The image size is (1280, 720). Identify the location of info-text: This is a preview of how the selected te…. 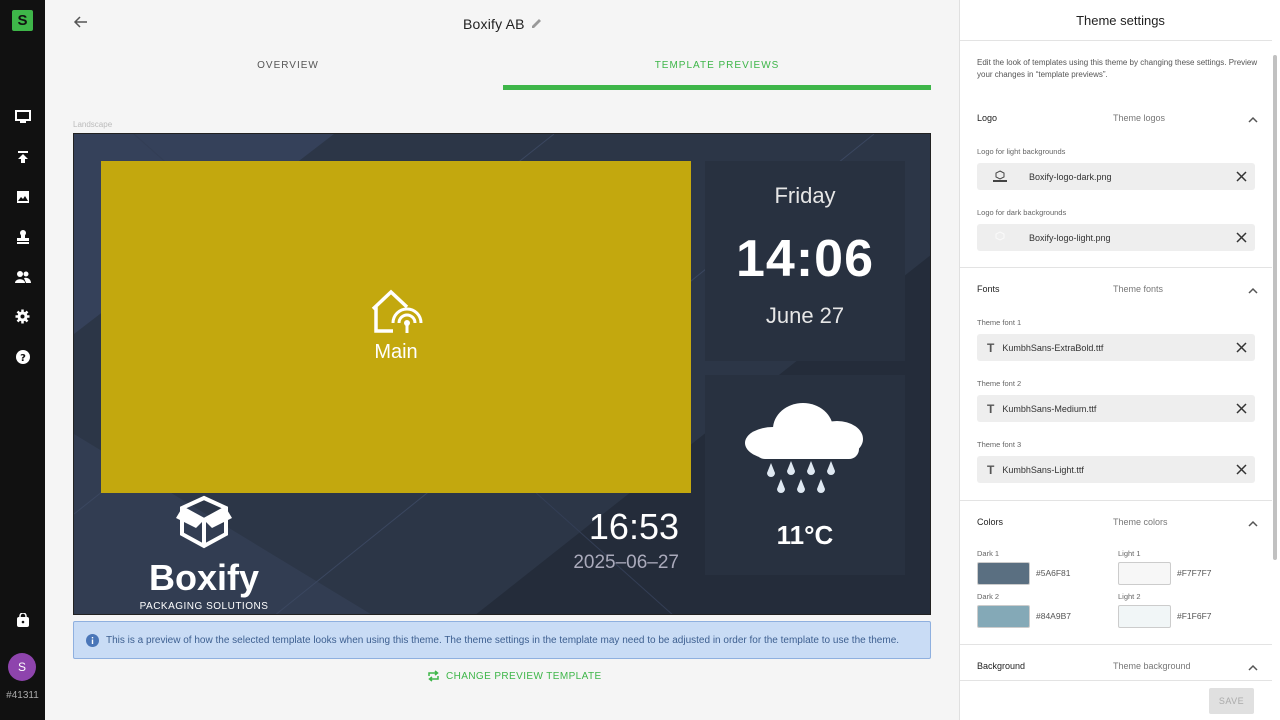
(503, 640).